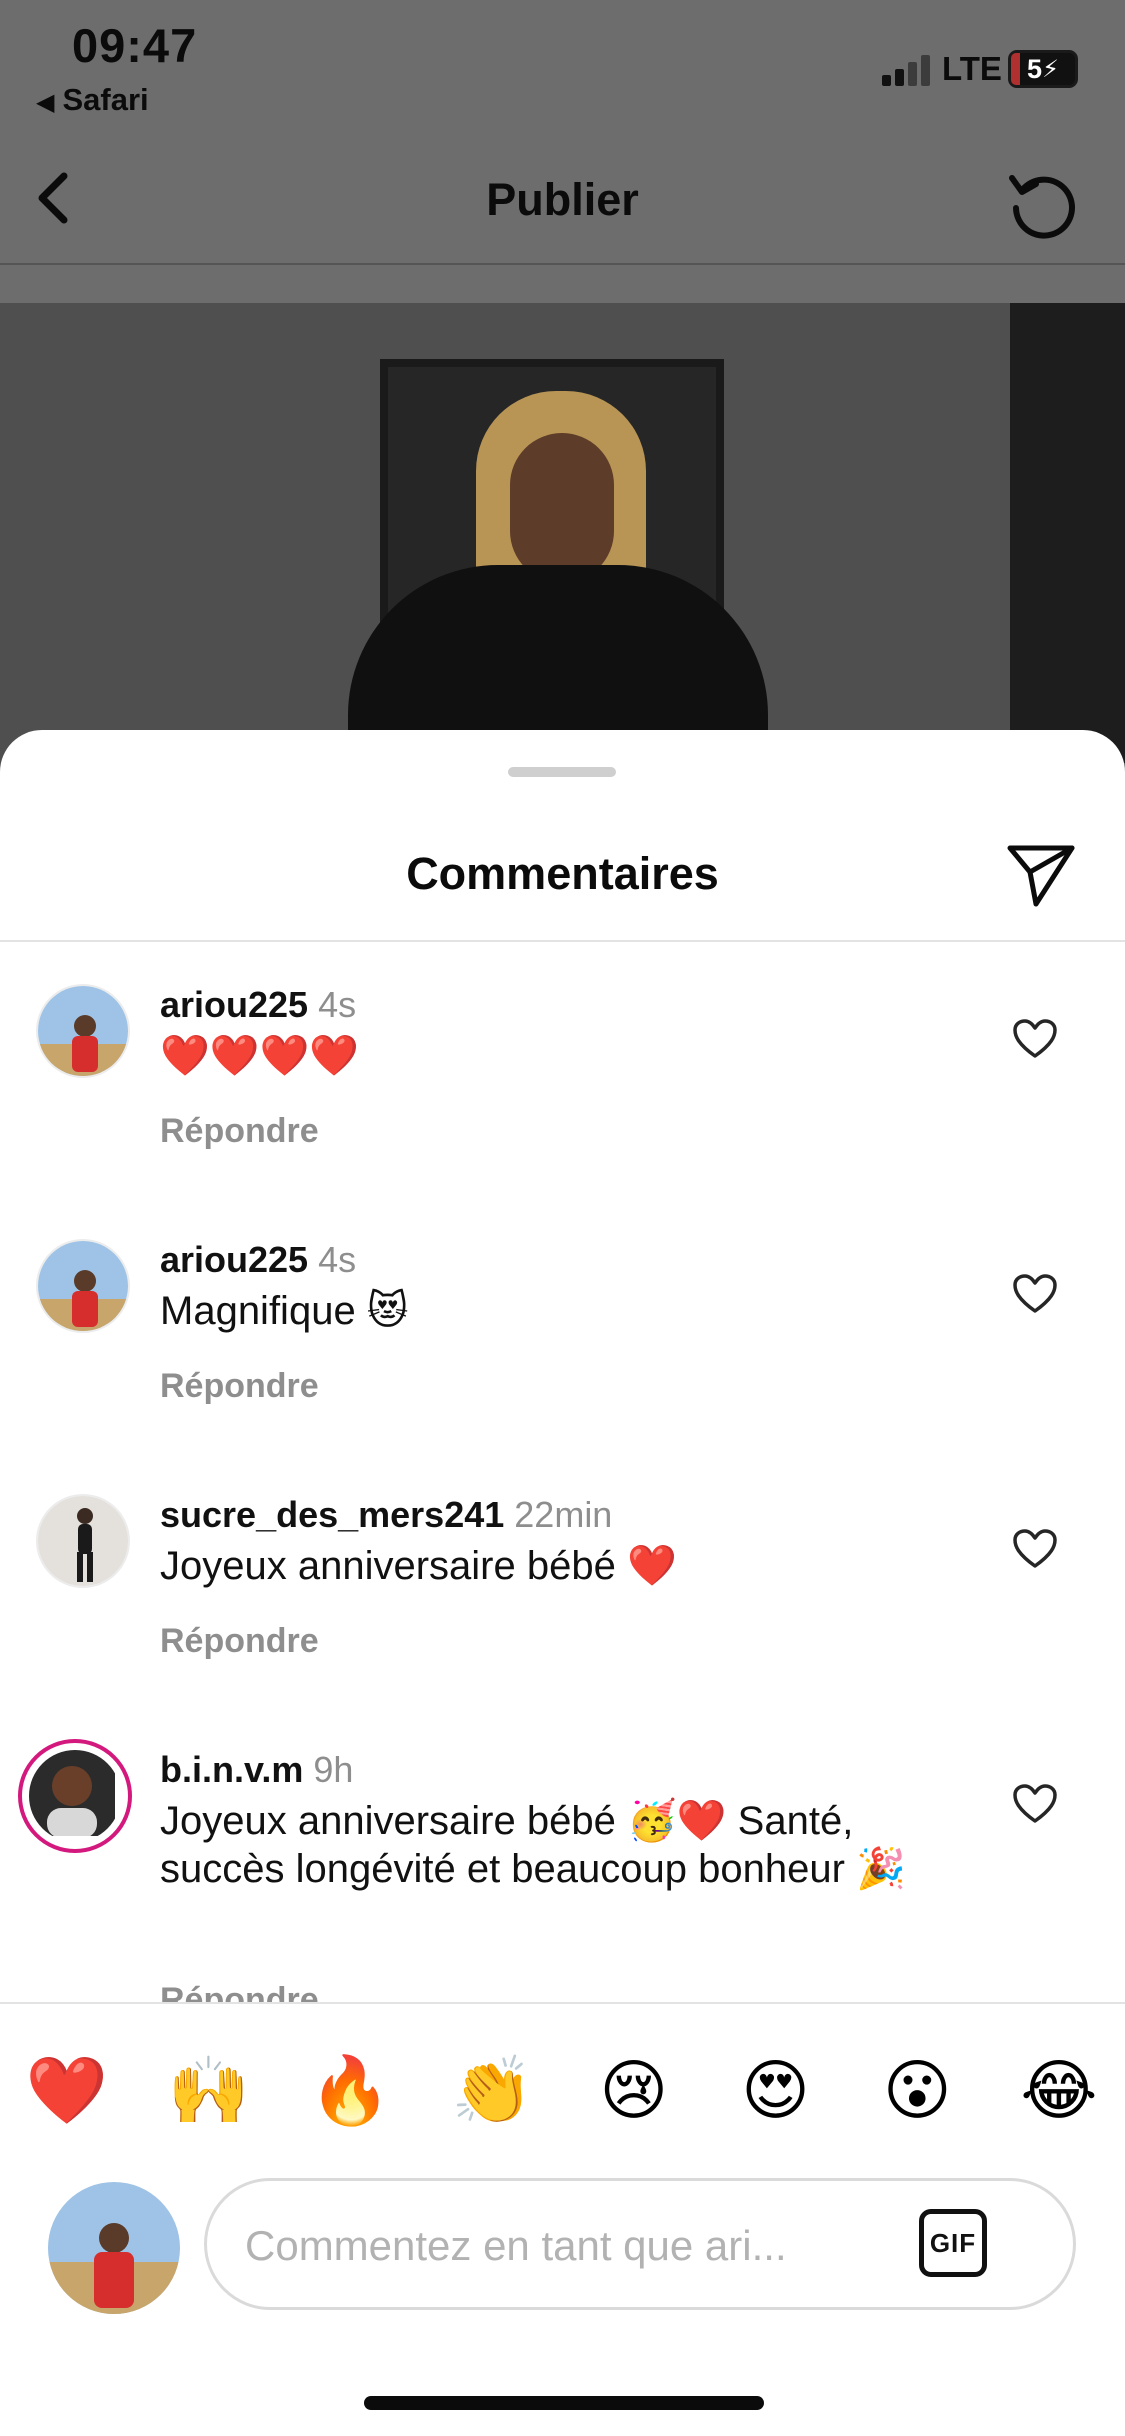 The image size is (1125, 2436). I want to click on comment-input, so click(570, 2246).